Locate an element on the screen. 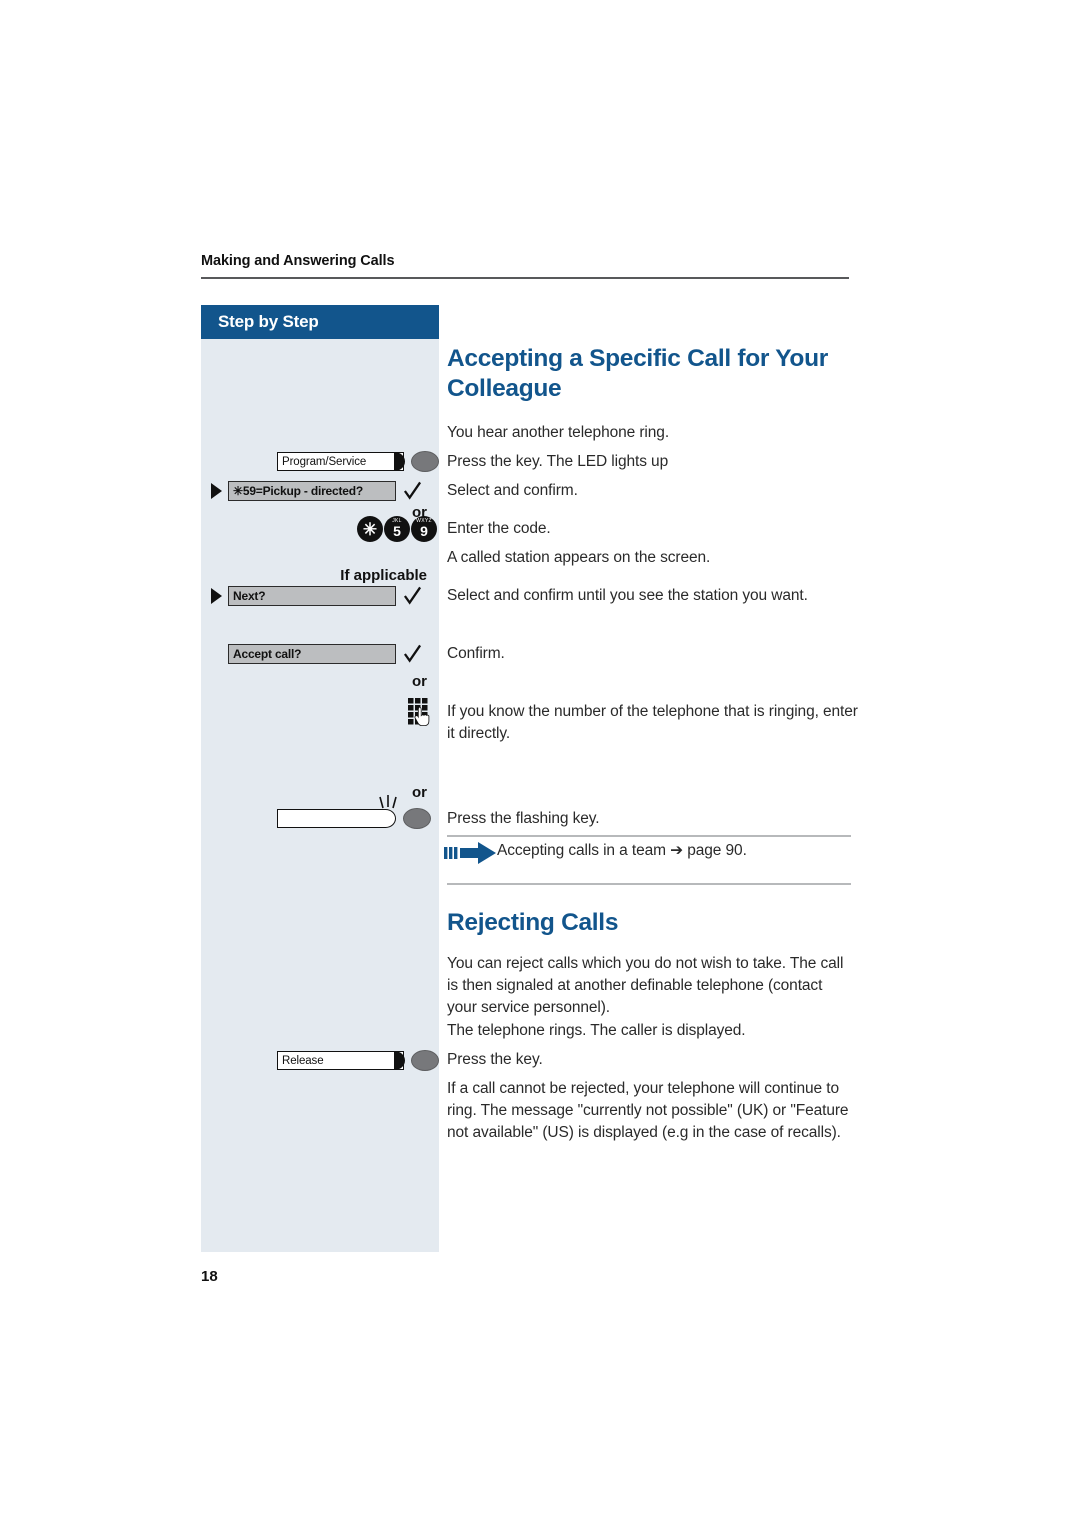  display-field: Next? is located at coordinates (312, 596).